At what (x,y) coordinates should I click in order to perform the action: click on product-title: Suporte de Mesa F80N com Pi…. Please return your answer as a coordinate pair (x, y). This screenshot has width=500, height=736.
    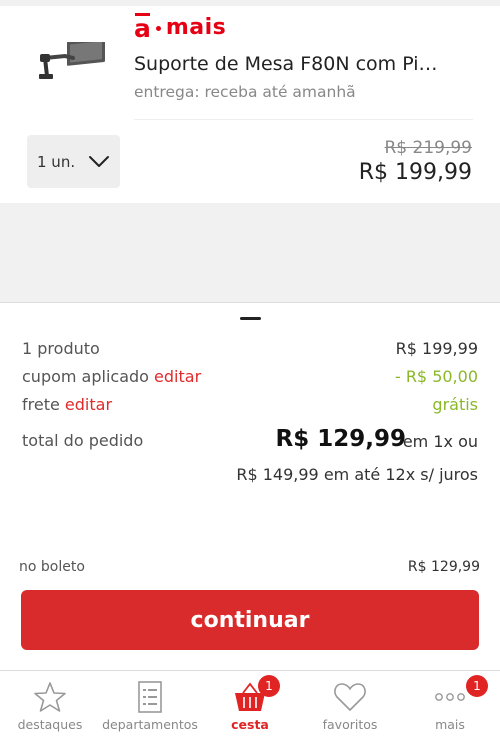
    Looking at the image, I should click on (286, 64).